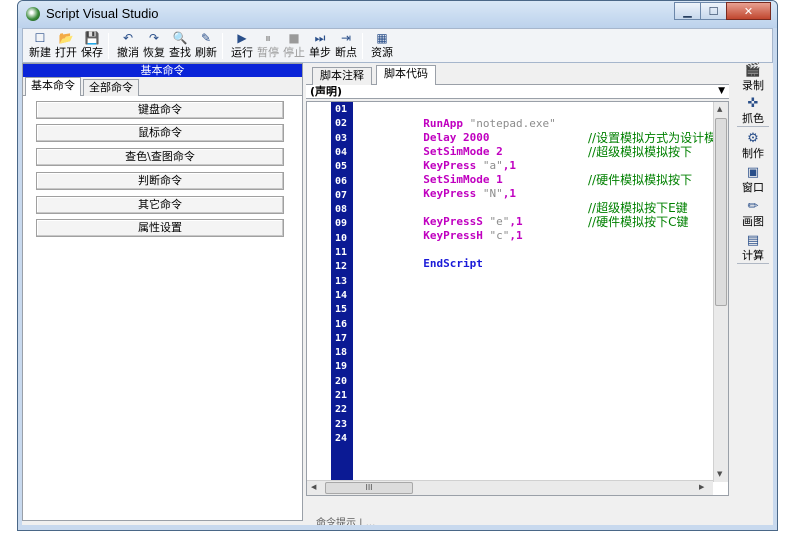 The height and width of the screenshot is (533, 800). What do you see at coordinates (638, 208) in the screenshot?
I see `code-comment-8: //超级模拟按下E键` at bounding box center [638, 208].